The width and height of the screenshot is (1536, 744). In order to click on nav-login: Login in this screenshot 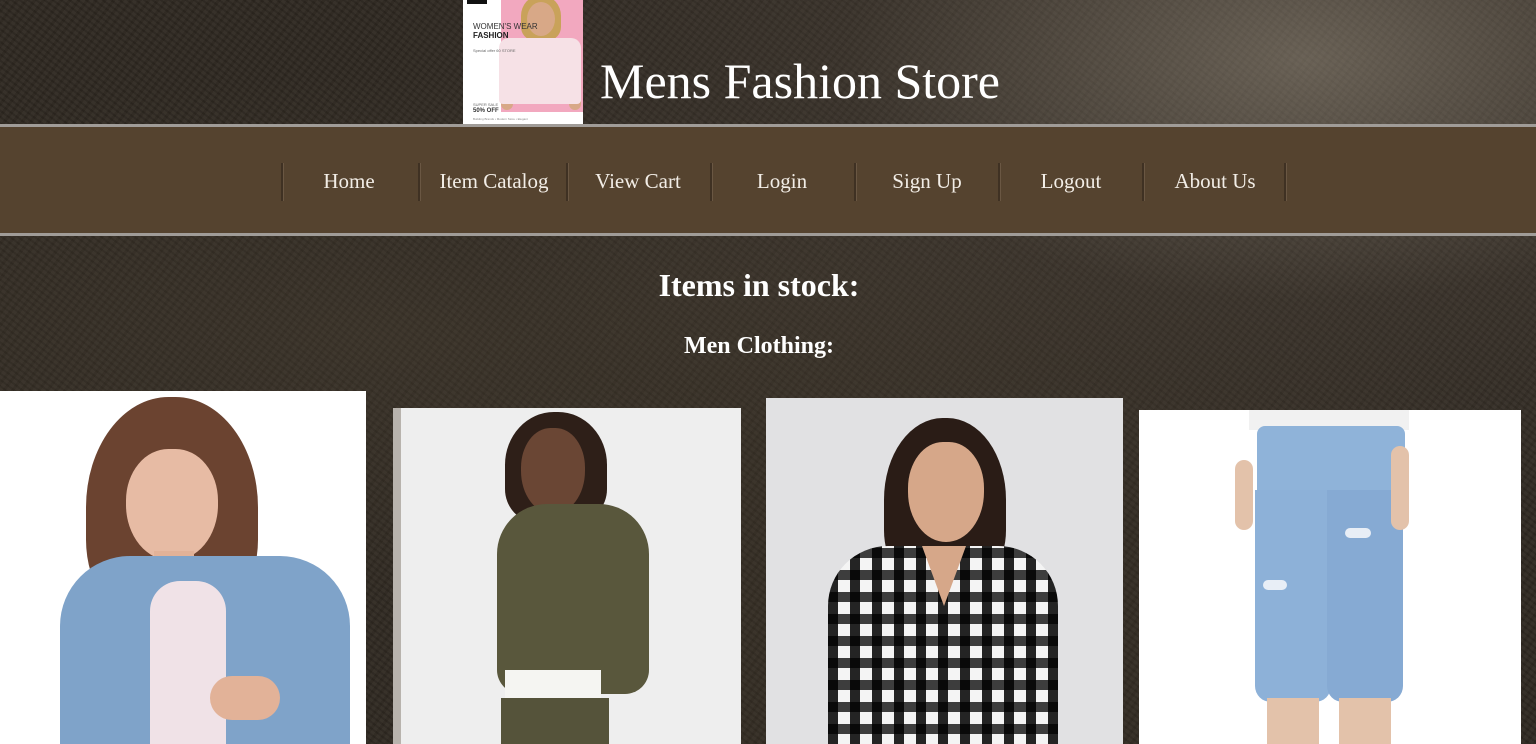, I will do `click(782, 181)`.